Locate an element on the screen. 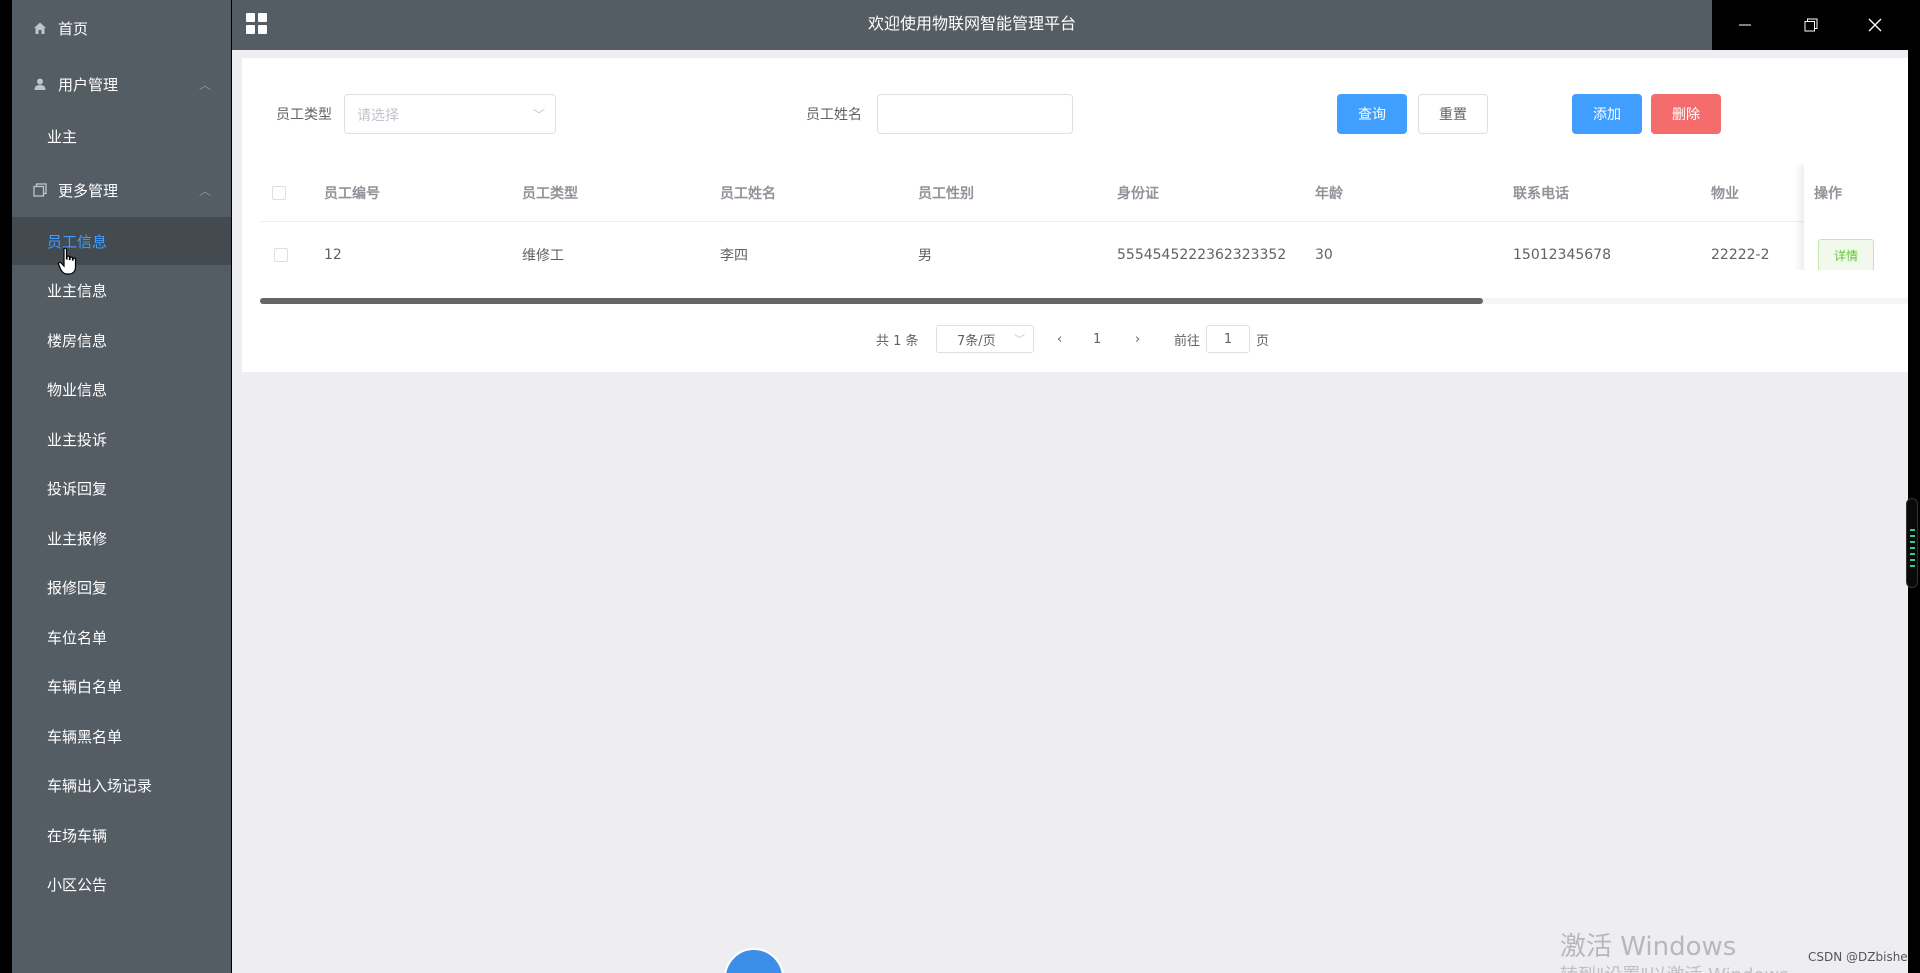 This screenshot has height=973, width=1920. sidebar-item-vehicle-whitelist: 车辆白名单 is located at coordinates (121, 686).